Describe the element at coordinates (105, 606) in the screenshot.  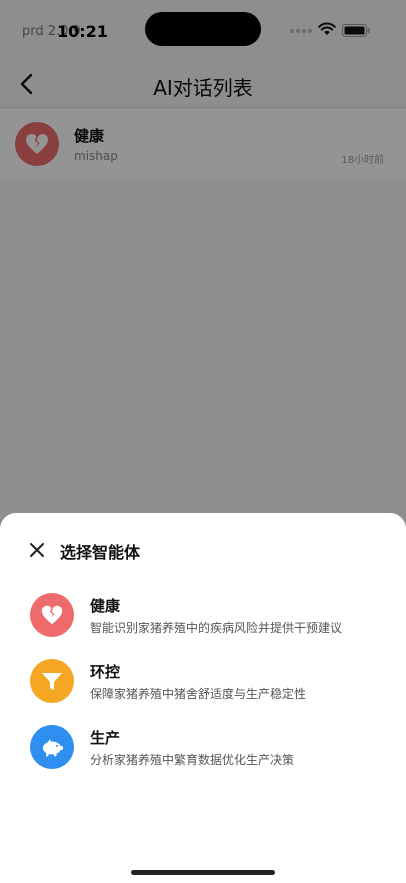
I see `agent-name: 健康` at that location.